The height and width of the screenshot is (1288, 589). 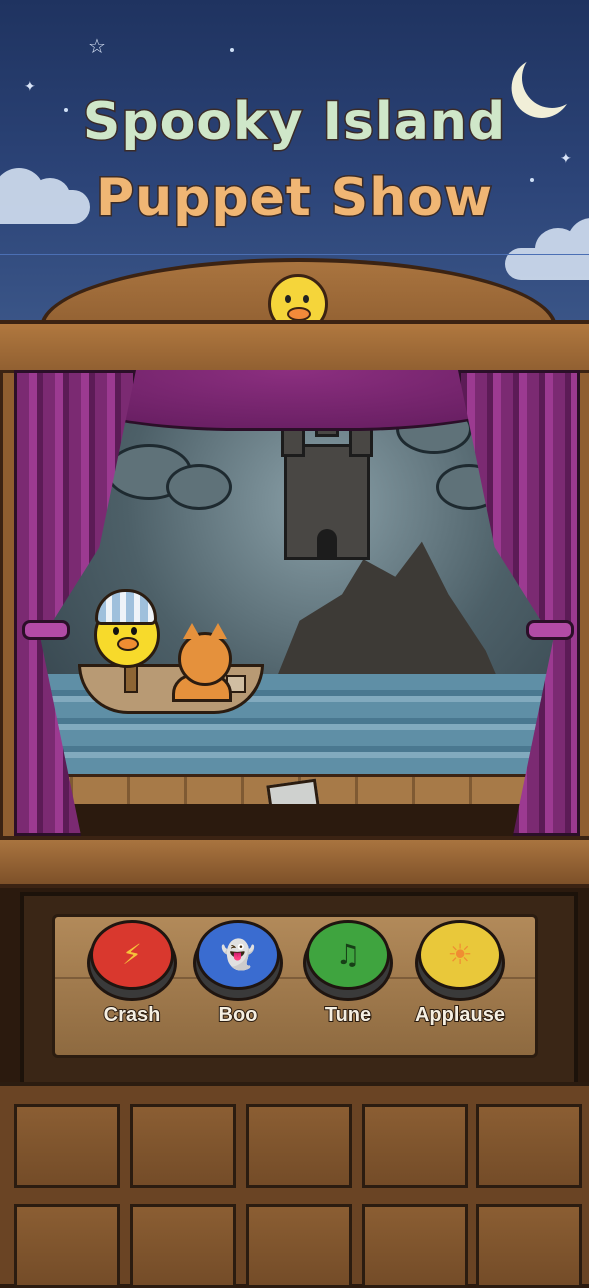 What do you see at coordinates (199, 487) in the screenshot?
I see `swirl-cloud` at bounding box center [199, 487].